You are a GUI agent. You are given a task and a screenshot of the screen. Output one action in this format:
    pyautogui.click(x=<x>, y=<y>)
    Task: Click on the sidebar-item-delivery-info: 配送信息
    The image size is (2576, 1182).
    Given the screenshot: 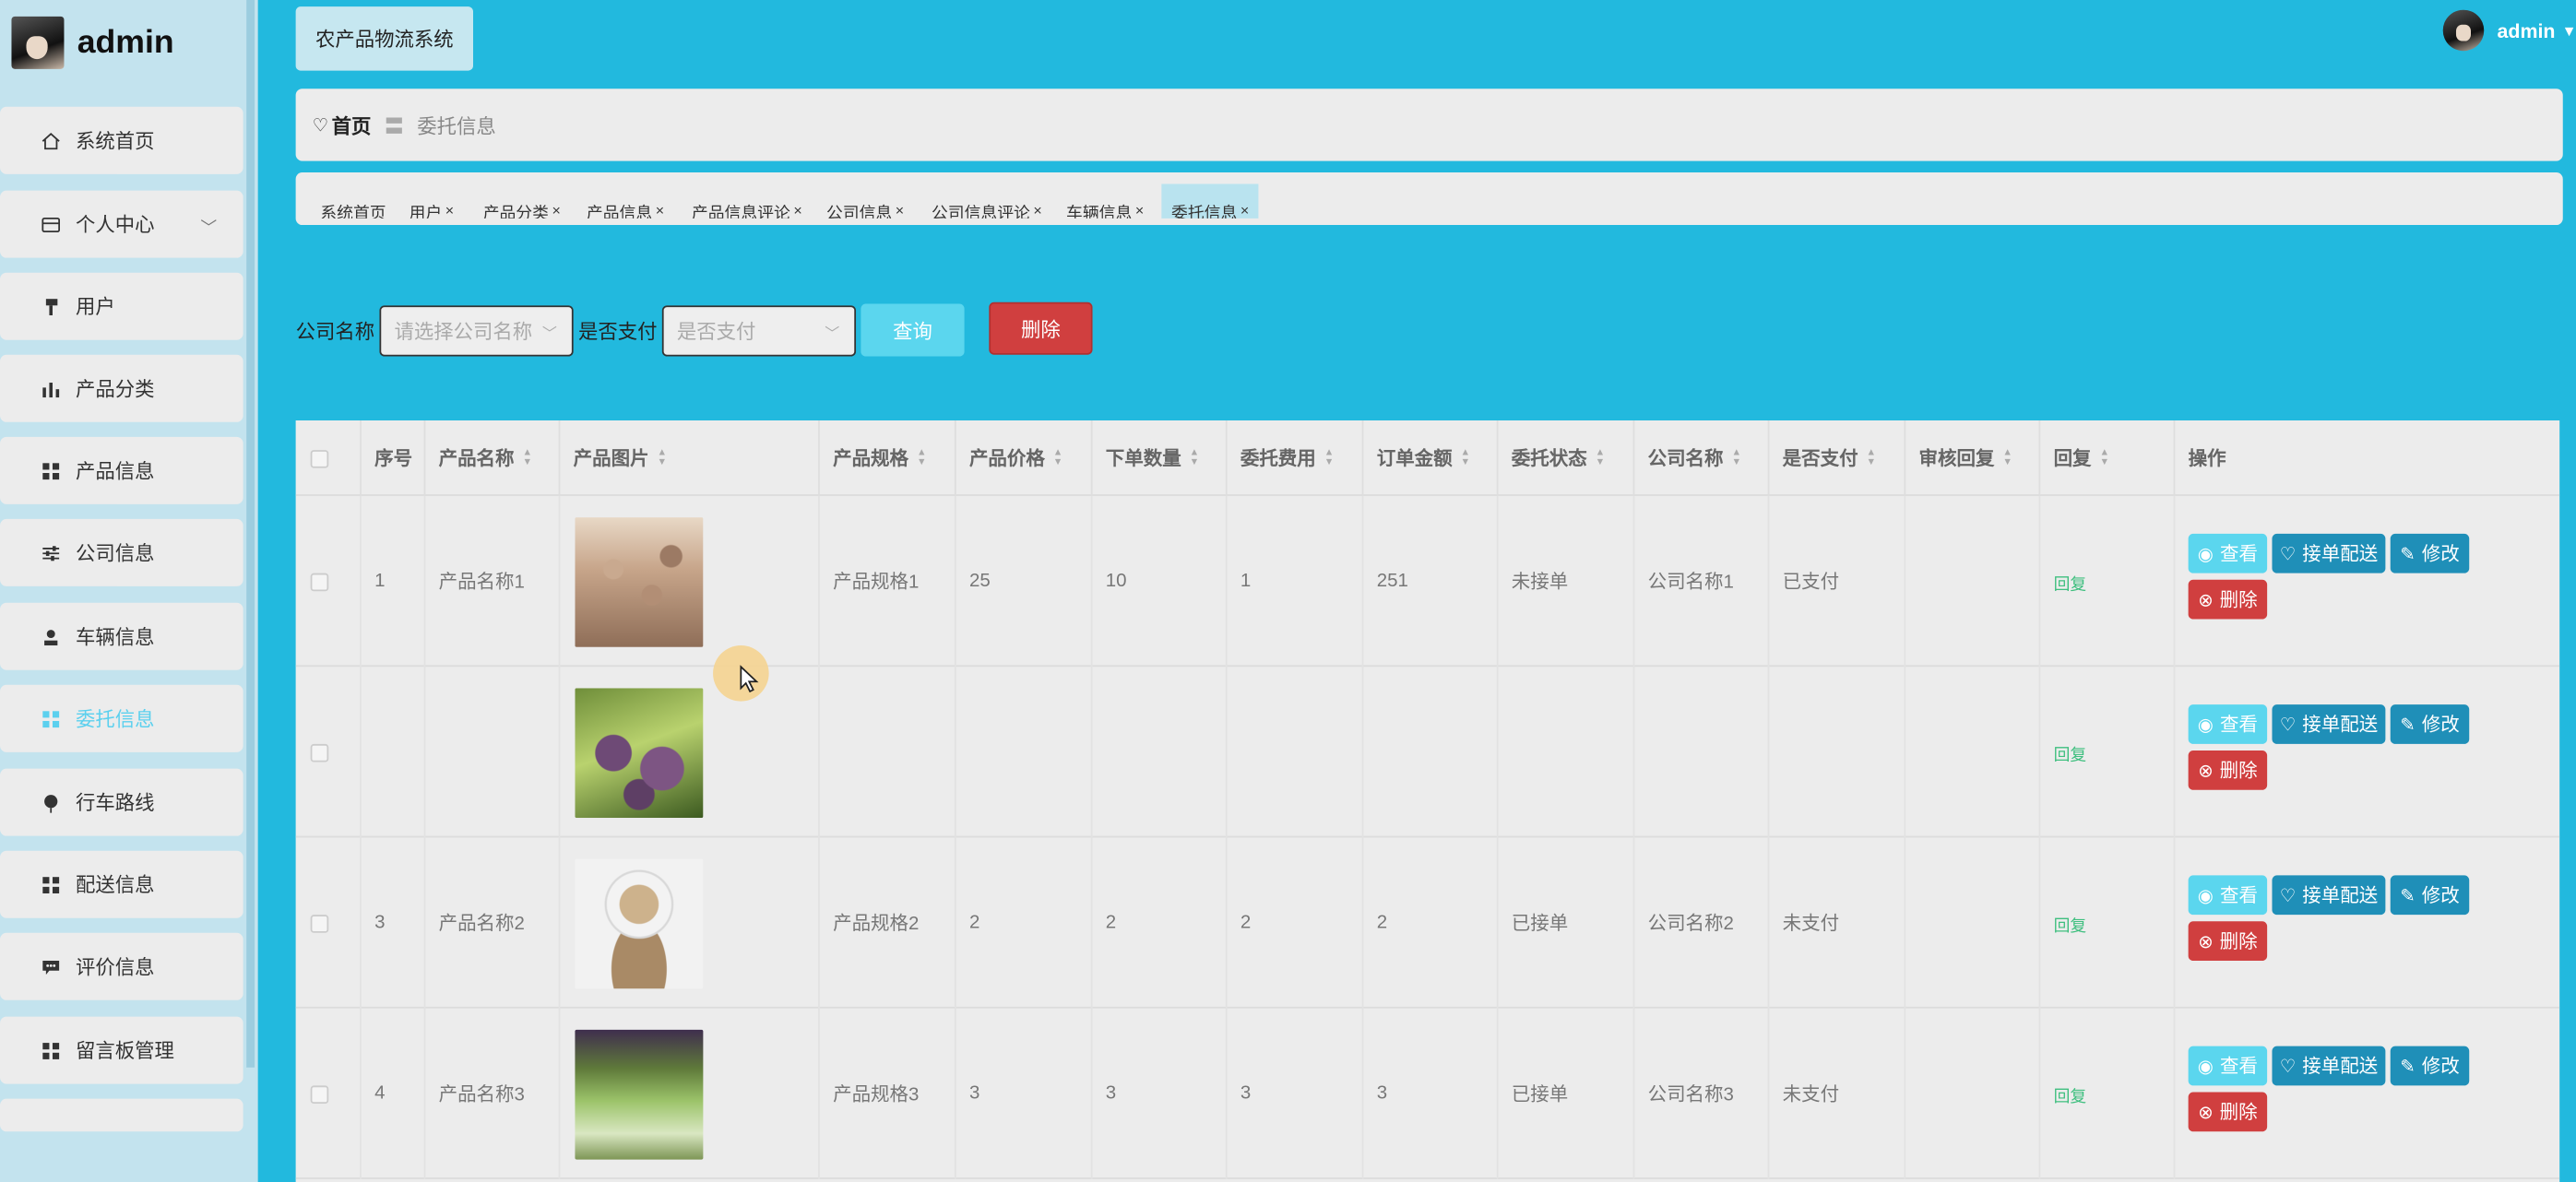 What is the action you would take?
    pyautogui.click(x=121, y=884)
    